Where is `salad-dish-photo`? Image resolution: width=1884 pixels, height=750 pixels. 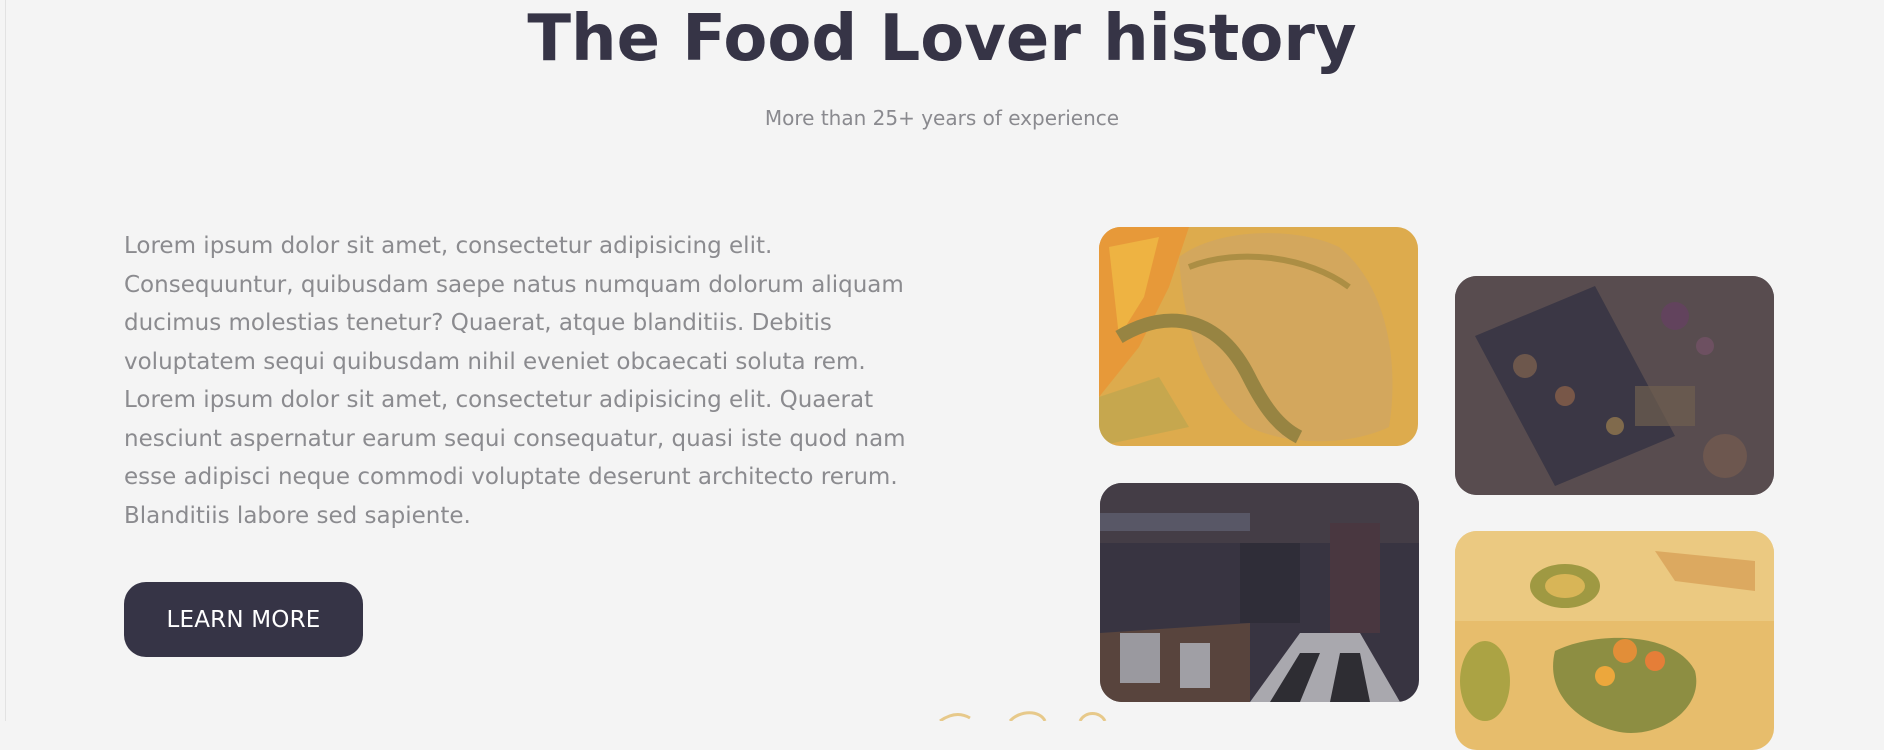
salad-dish-photo is located at coordinates (1614, 640).